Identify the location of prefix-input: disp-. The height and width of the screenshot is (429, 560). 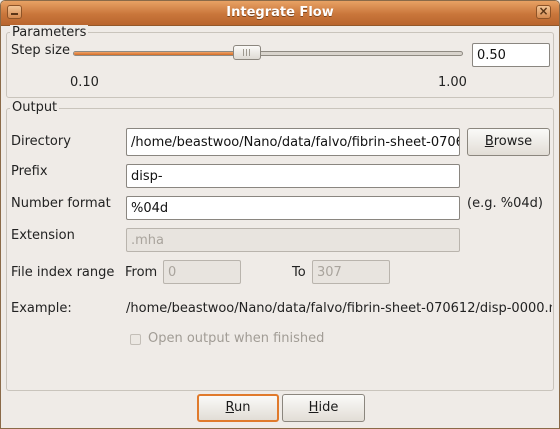
(293, 176).